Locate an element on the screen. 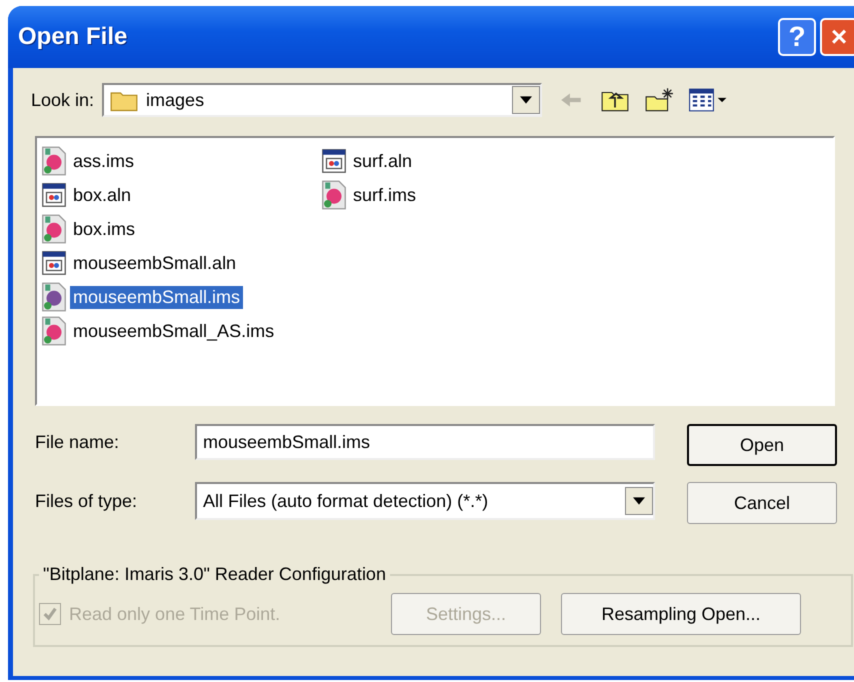 This screenshot has height=682, width=854. file-item: box.aln is located at coordinates (181, 195).